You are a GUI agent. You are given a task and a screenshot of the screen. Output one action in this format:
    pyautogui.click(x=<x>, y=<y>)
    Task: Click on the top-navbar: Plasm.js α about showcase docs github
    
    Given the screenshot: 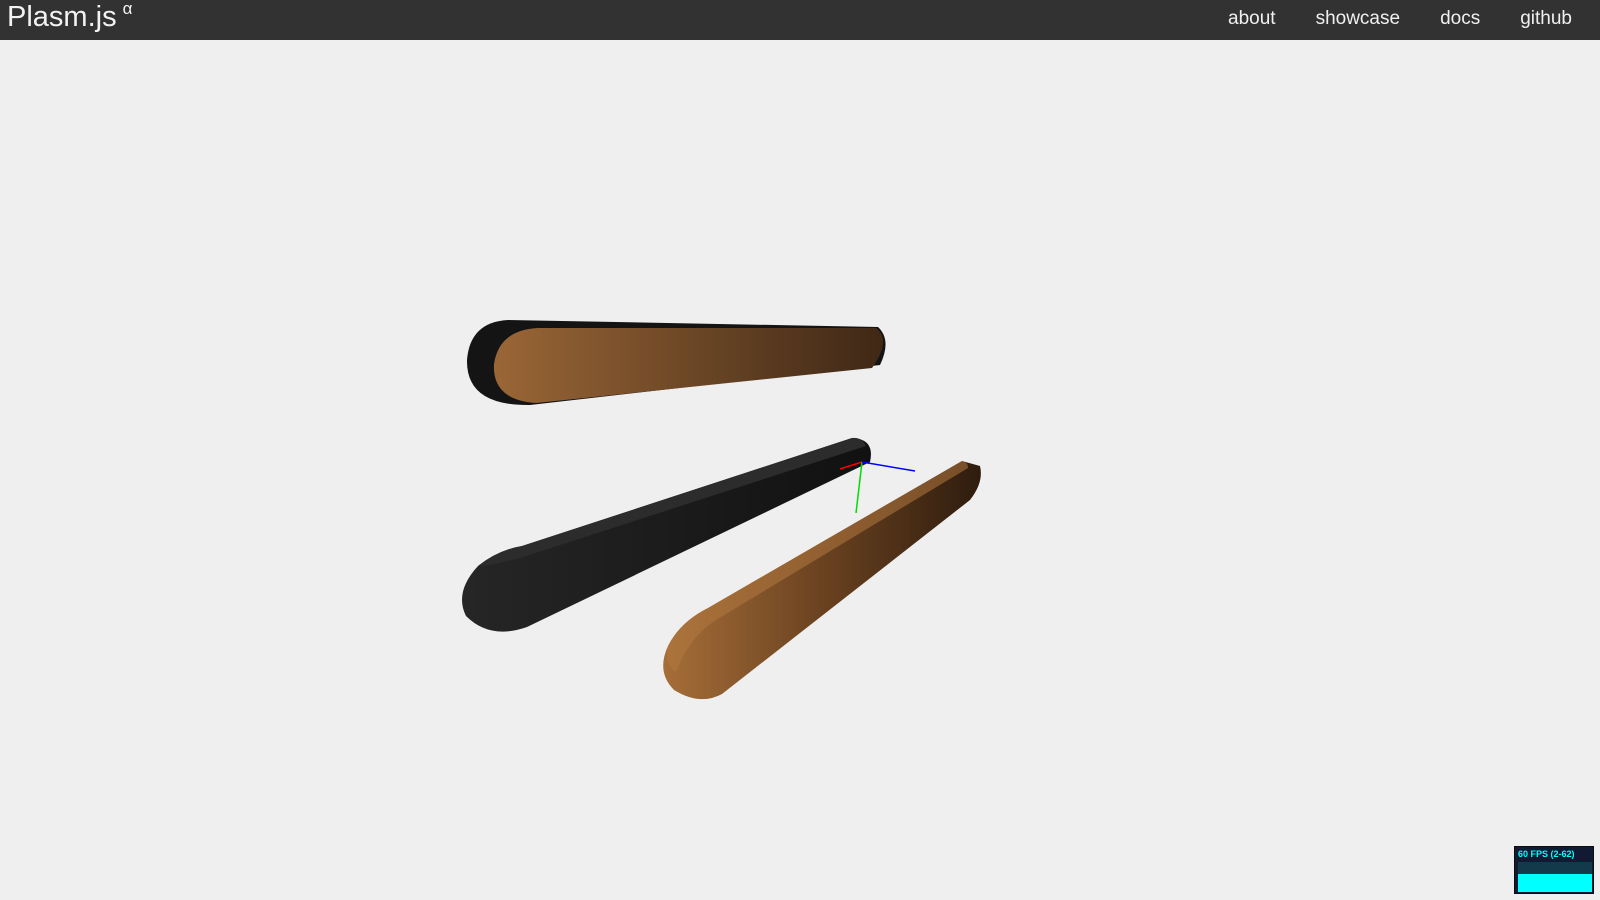 What is the action you would take?
    pyautogui.click(x=800, y=20)
    